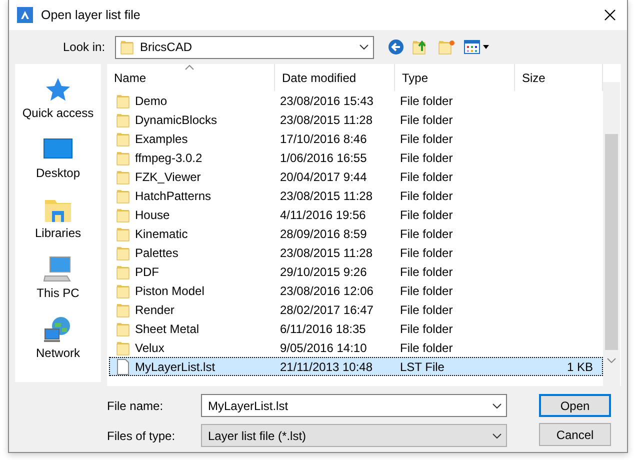 The height and width of the screenshot is (460, 635). I want to click on file-name: Demo, so click(151, 101).